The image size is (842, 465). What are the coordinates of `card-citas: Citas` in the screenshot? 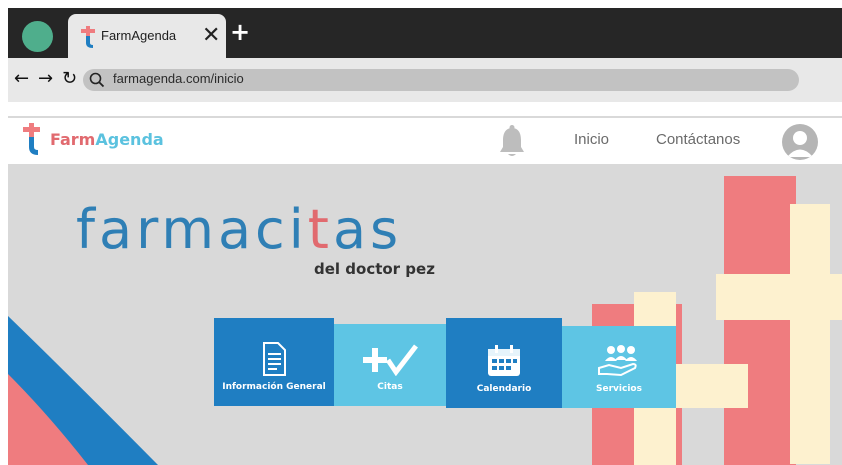 It's located at (390, 365).